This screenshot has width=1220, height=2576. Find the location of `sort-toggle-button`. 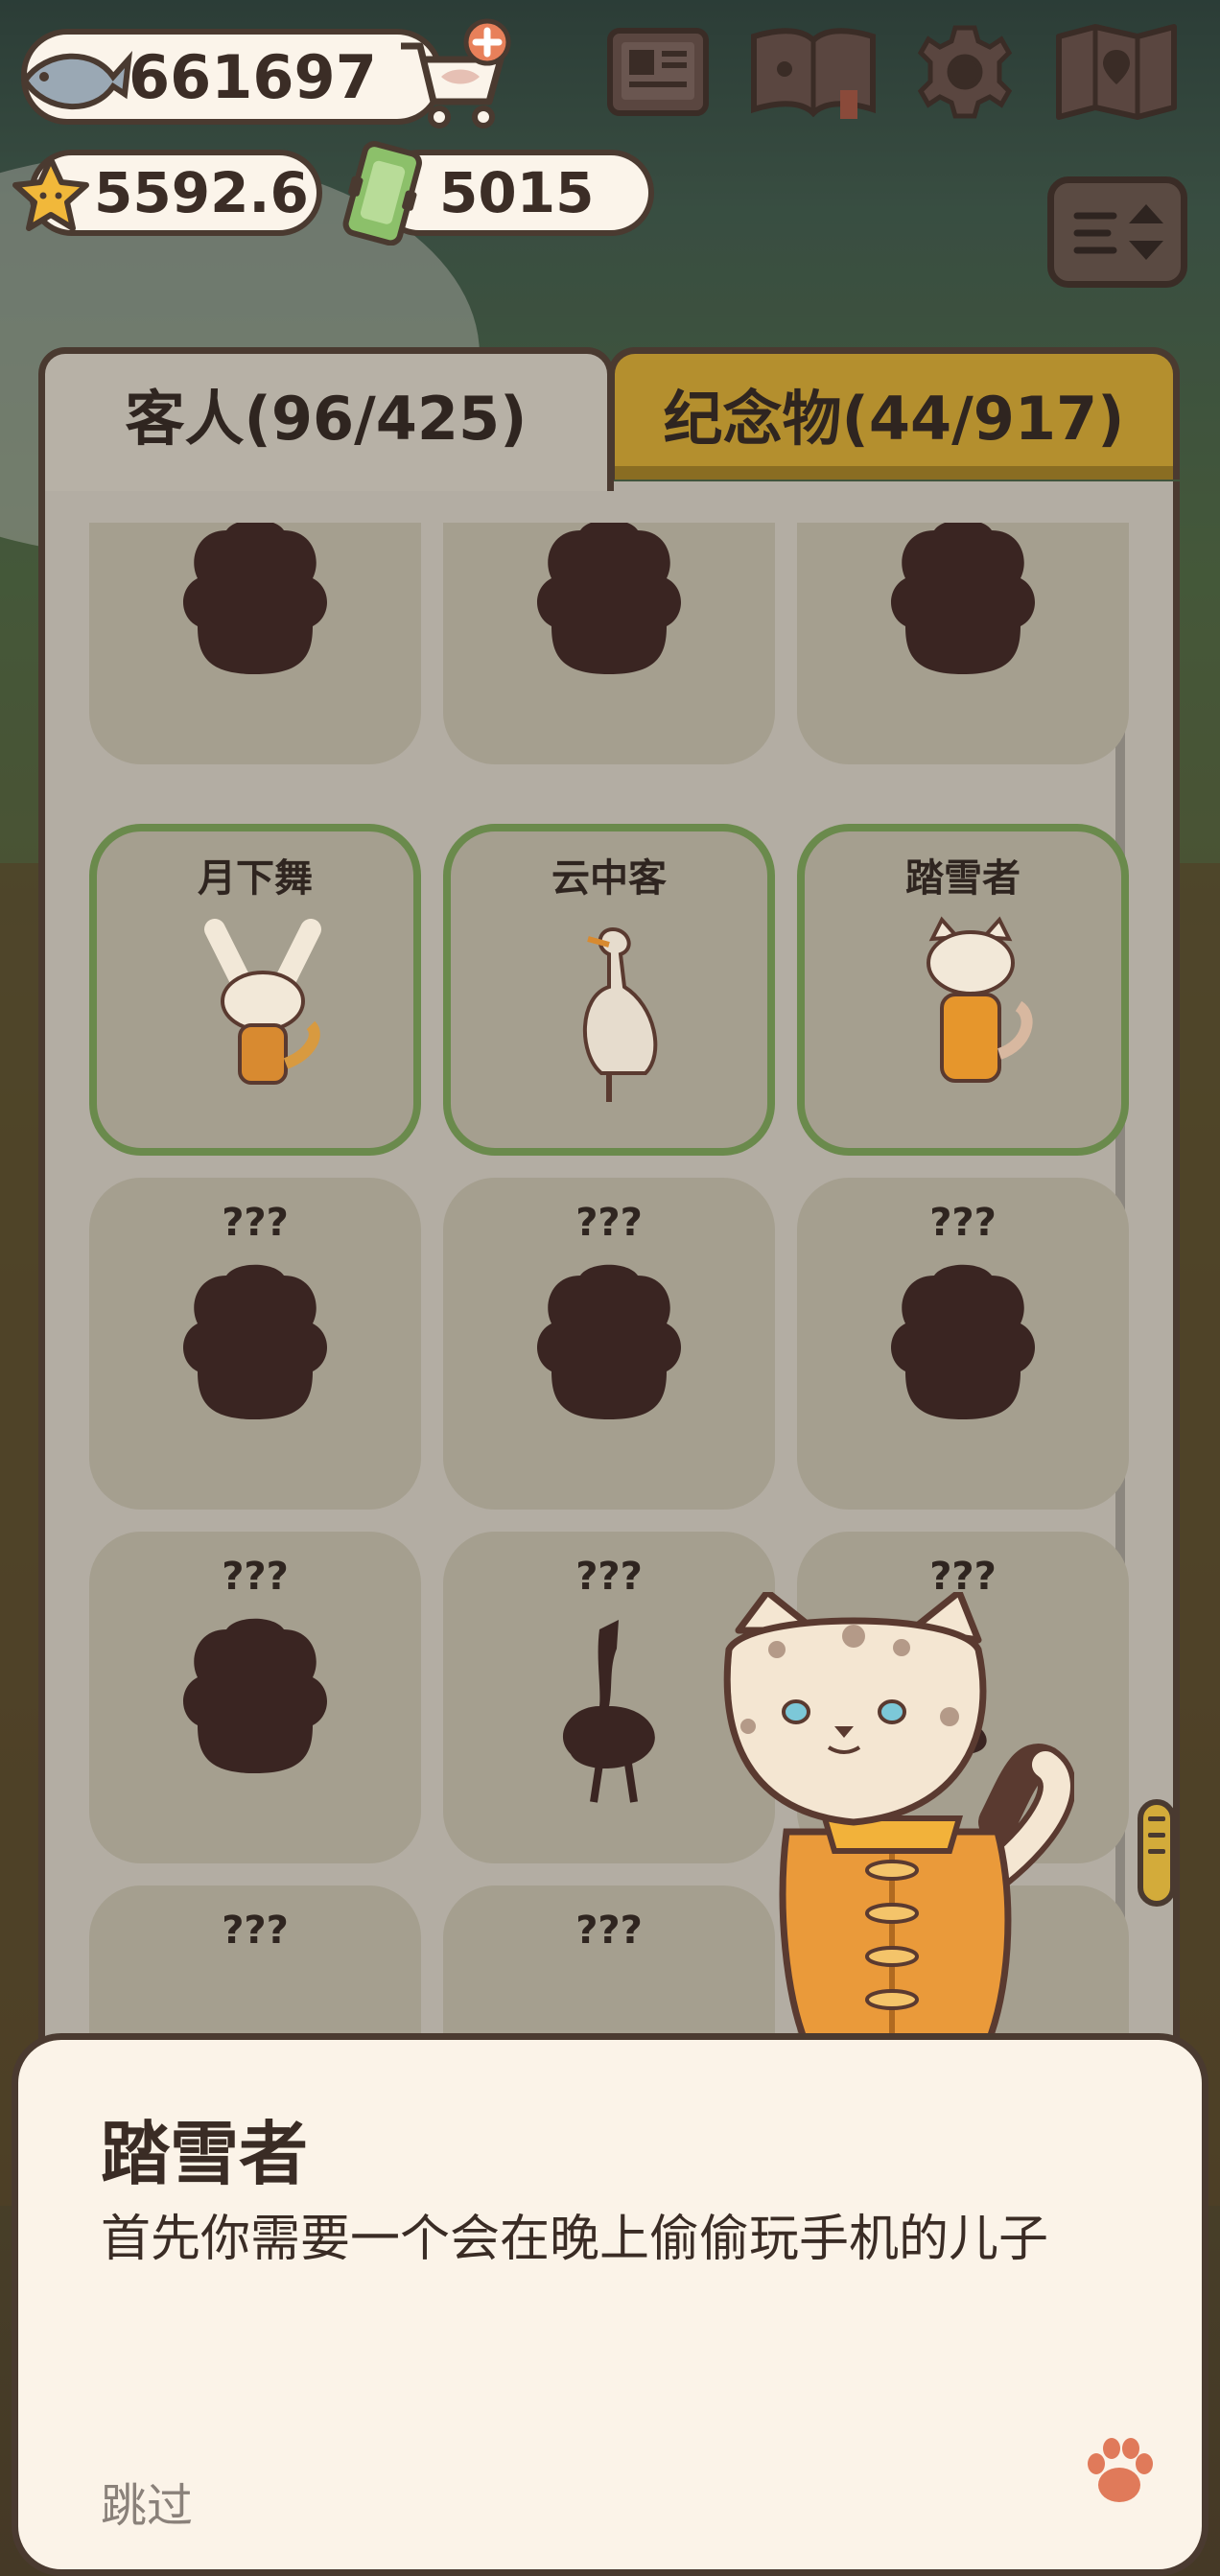

sort-toggle-button is located at coordinates (1117, 232).